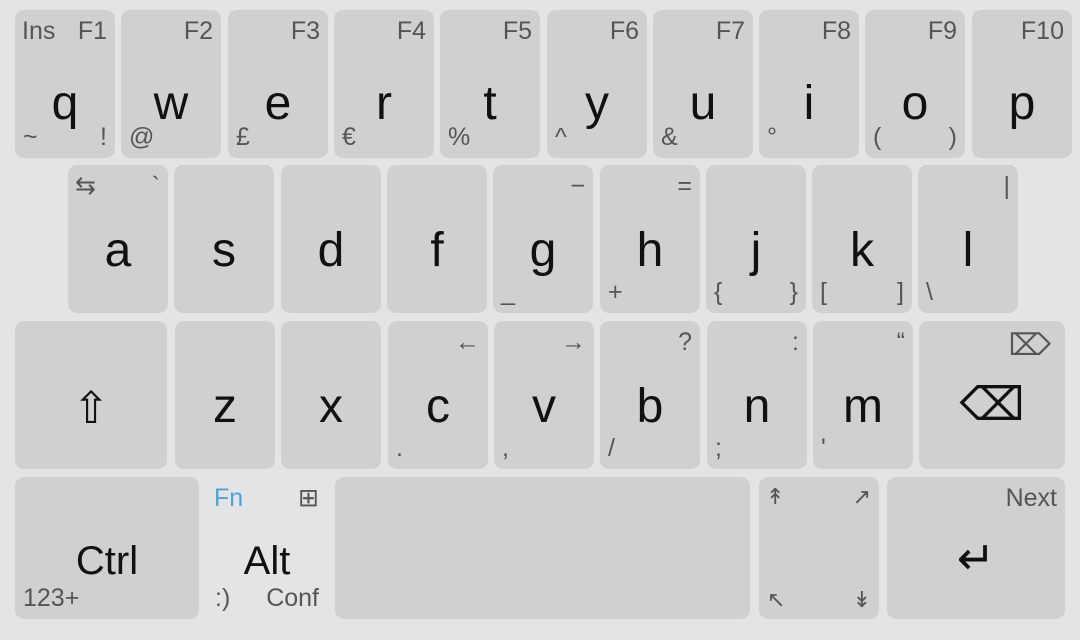 This screenshot has width=1080, height=640. Describe the element at coordinates (544, 406) in the screenshot. I see `key-v-label: v` at that location.